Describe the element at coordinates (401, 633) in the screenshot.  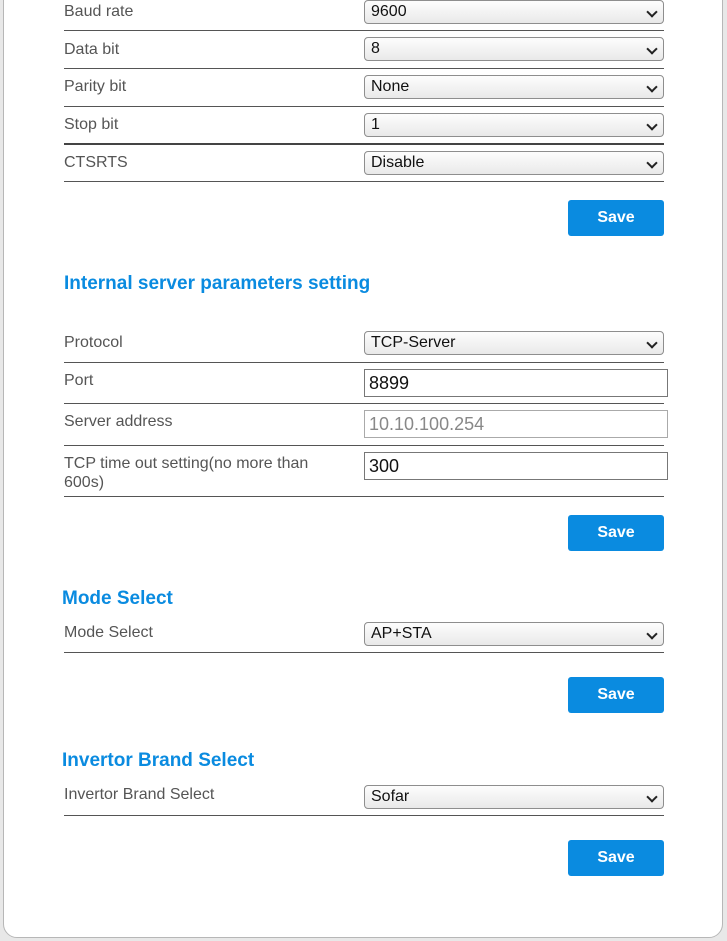
I see `mode-select-value: AP+STA` at that location.